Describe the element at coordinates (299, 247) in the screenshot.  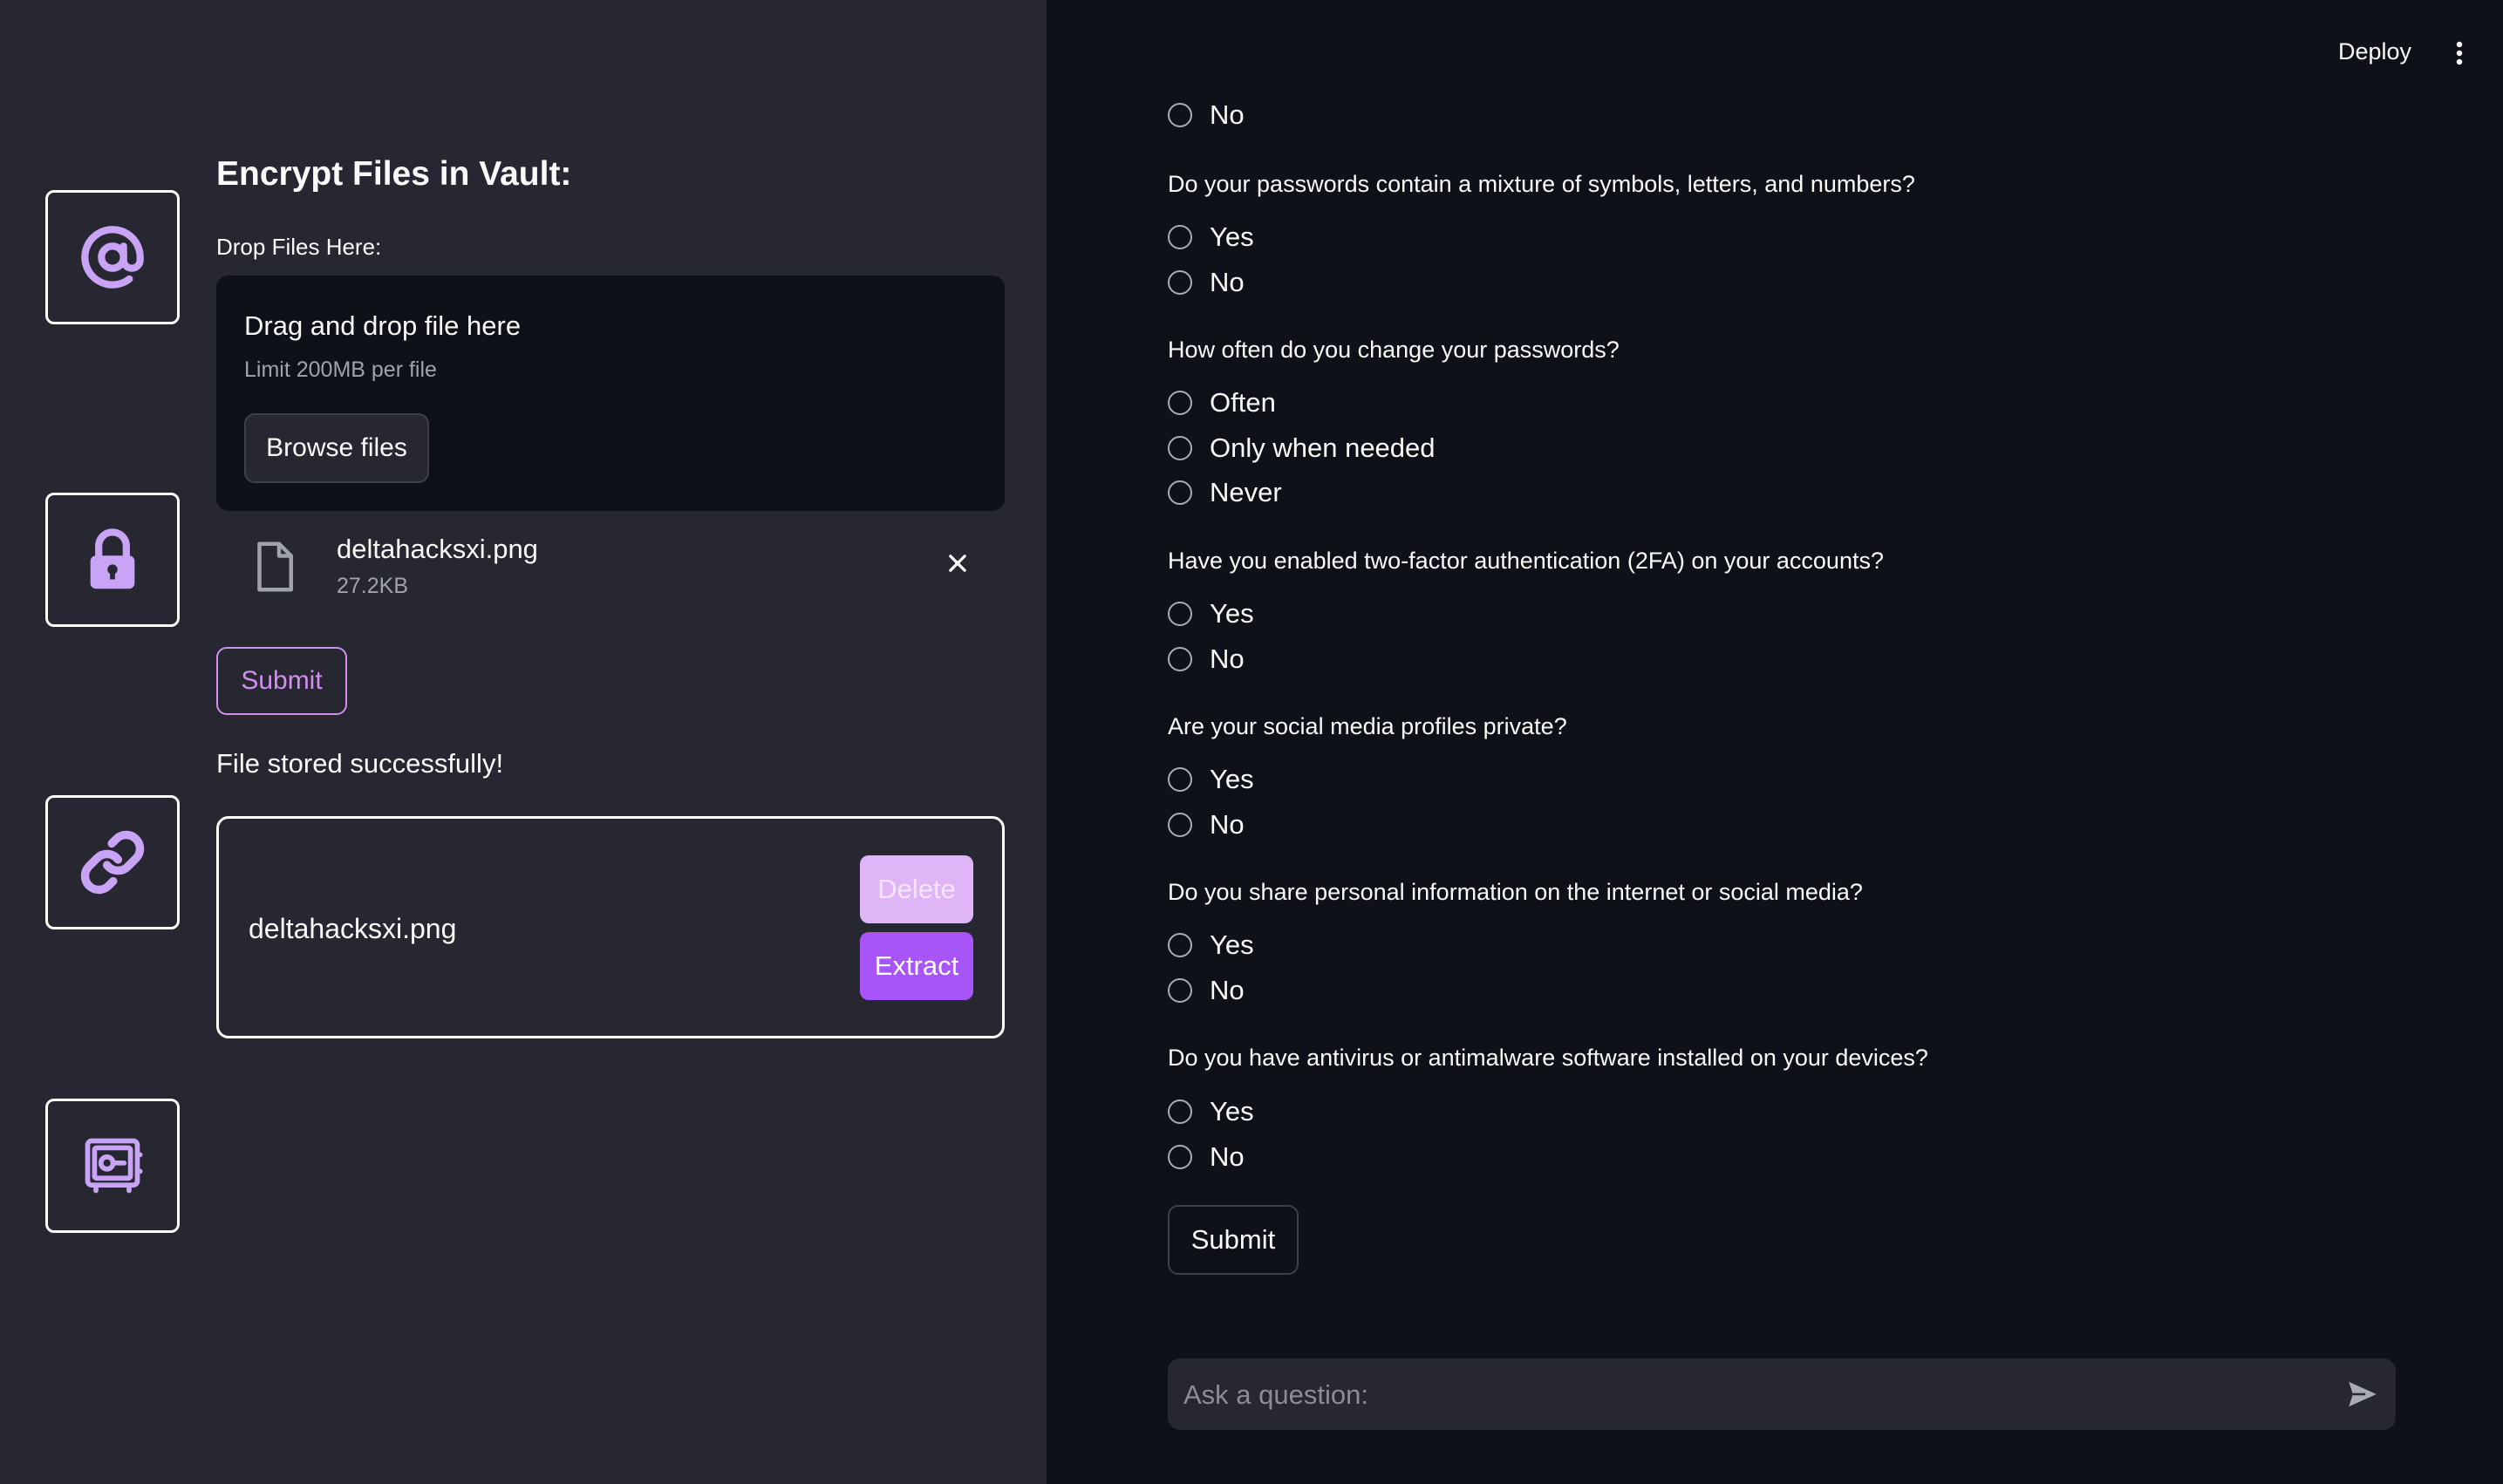
I see `drop-label: Drop Files Here:` at that location.